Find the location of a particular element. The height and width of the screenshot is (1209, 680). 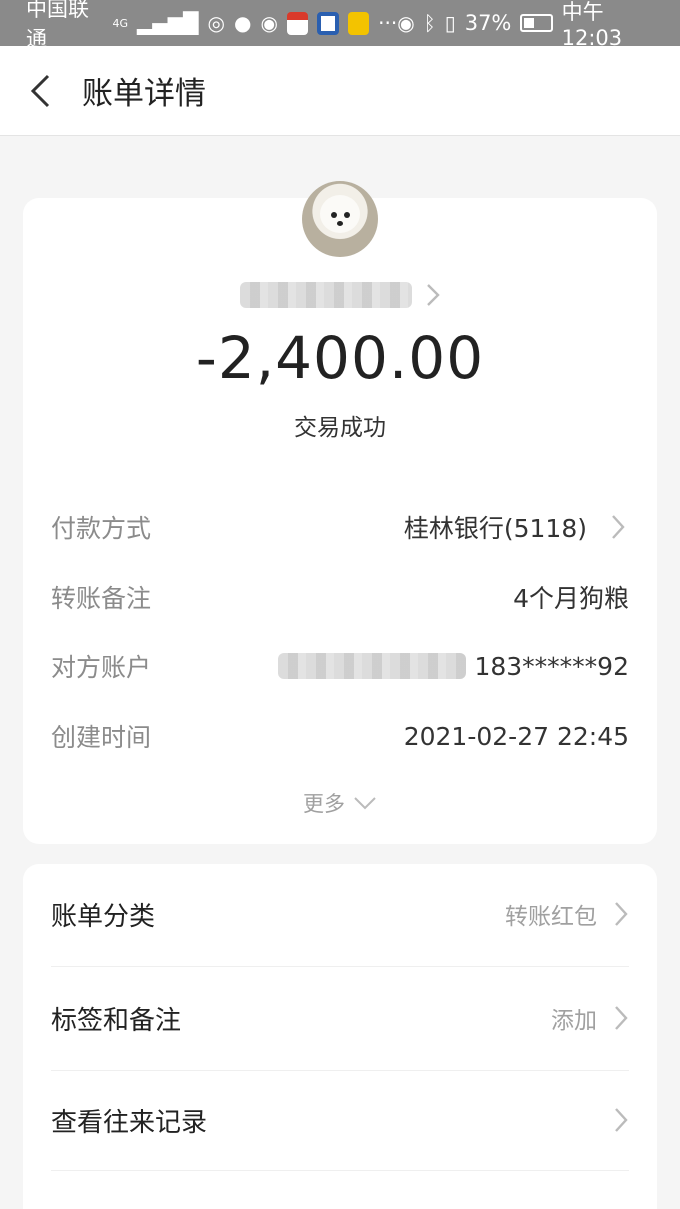

chevron-left-icon is located at coordinates (40, 90).